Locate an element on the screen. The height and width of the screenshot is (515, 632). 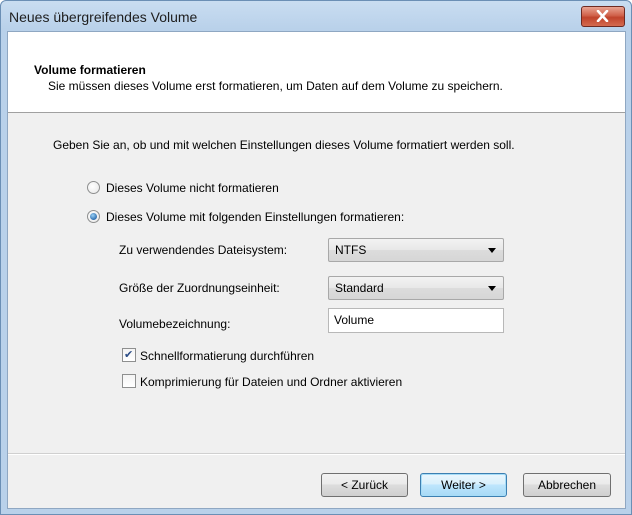
window-title: Neues übergreifendes Volume is located at coordinates (103, 17).